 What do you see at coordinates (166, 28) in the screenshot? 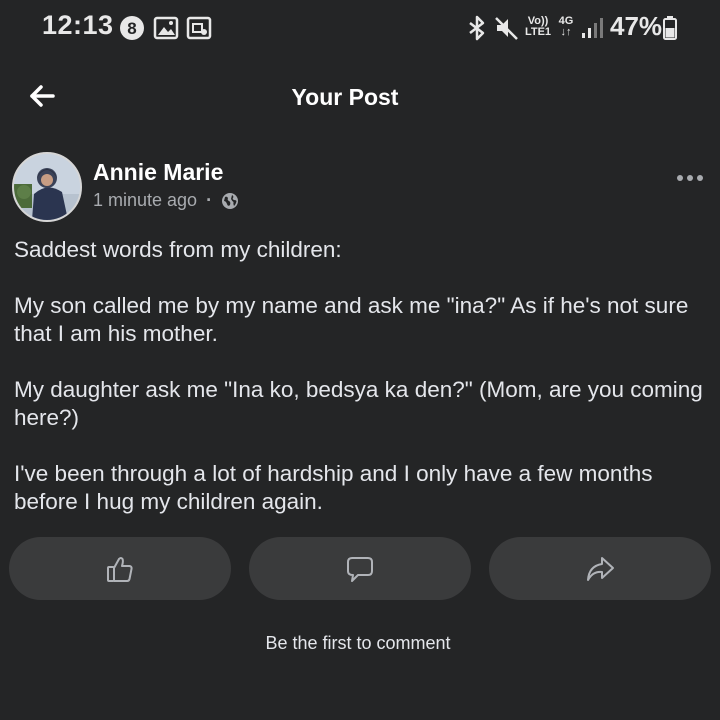
I see `gallery-icon` at bounding box center [166, 28].